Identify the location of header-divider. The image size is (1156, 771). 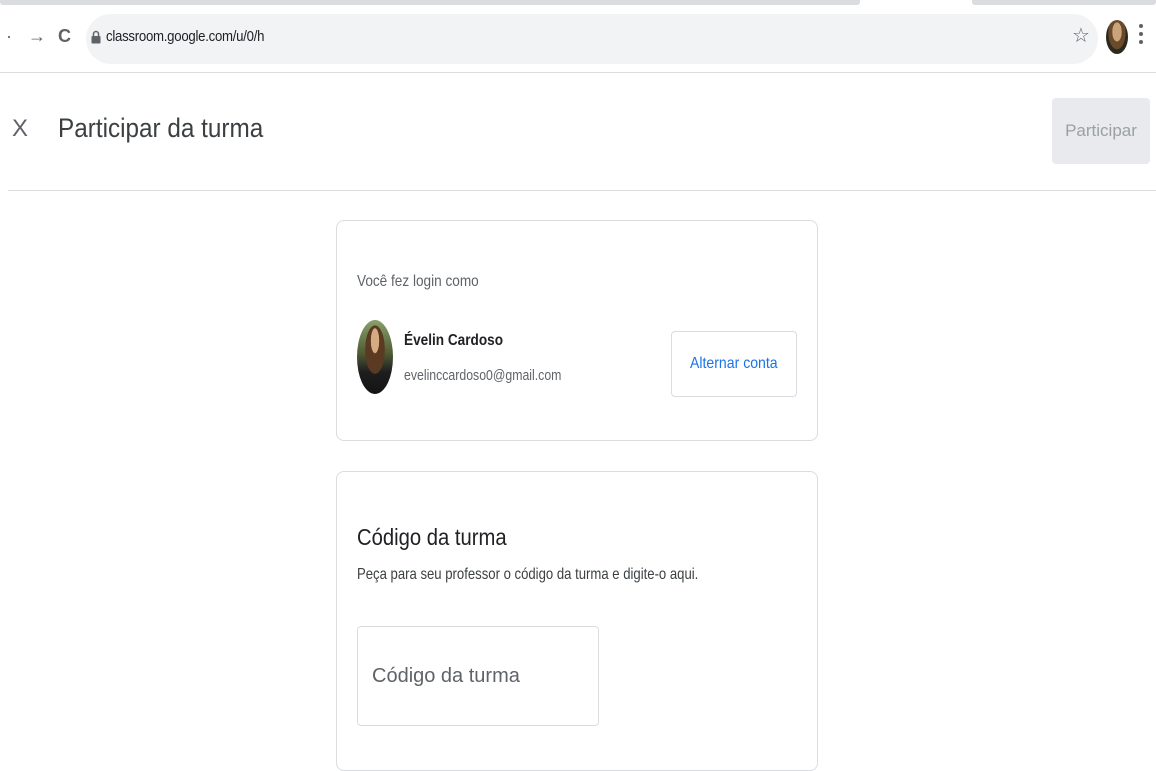
(582, 190).